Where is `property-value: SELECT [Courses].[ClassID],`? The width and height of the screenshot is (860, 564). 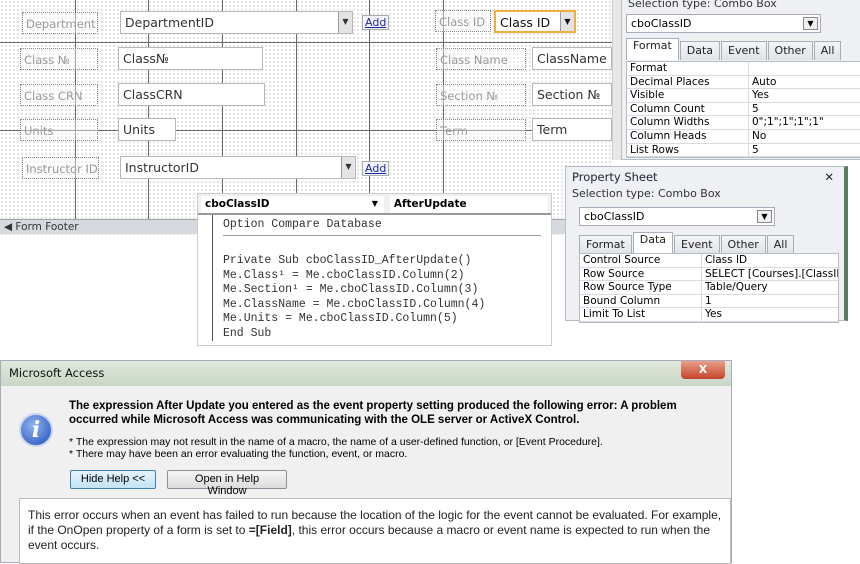
property-value: SELECT [Courses].[ClassID], is located at coordinates (770, 274).